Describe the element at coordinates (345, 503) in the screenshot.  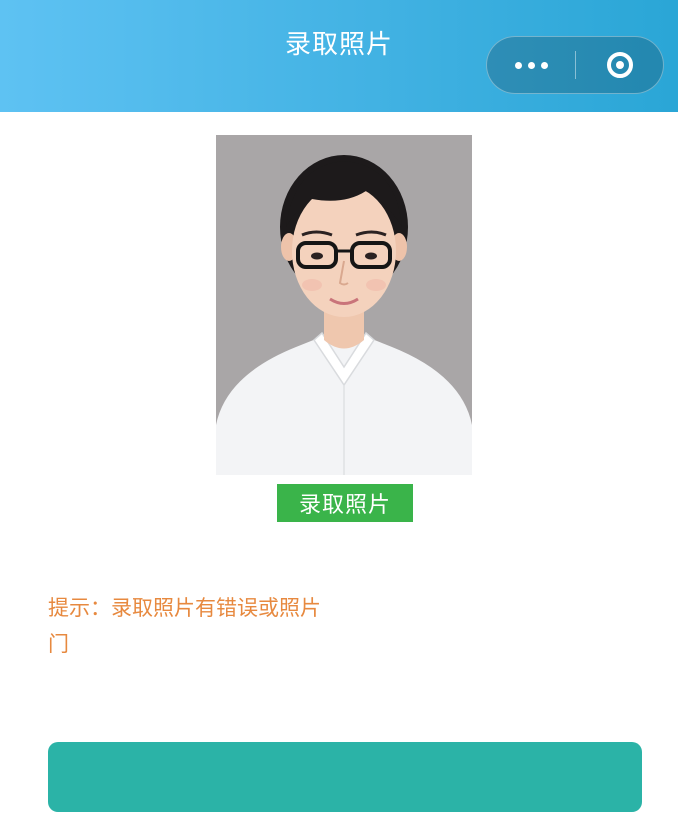
I see `record-photo-button: 录取照片` at that location.